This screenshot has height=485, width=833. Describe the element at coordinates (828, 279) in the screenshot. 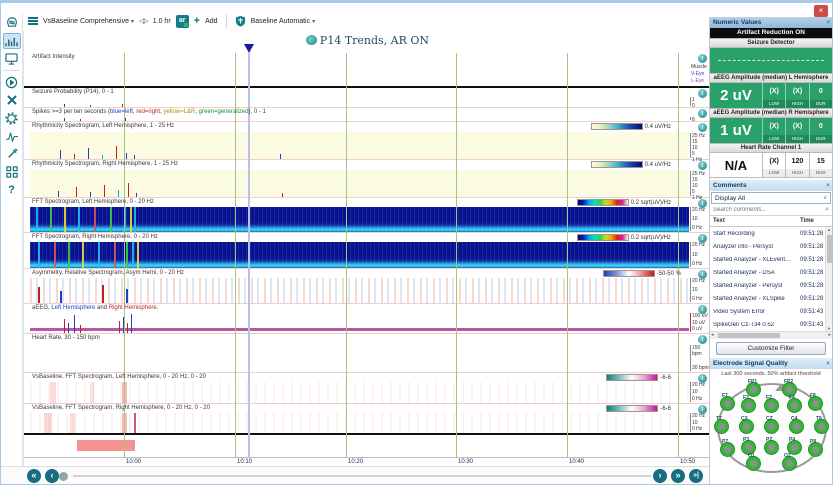

I see `comments-vscrollbar: ▲ ▼` at that location.